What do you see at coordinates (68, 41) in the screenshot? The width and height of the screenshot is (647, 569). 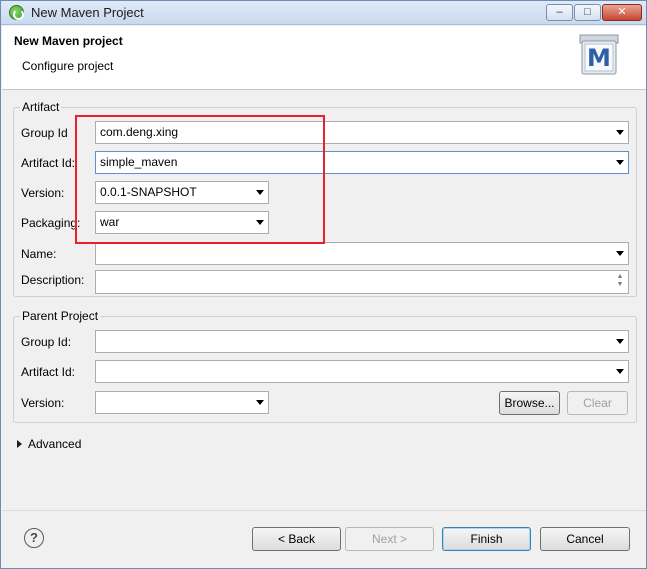 I see `page-title: New Maven project` at bounding box center [68, 41].